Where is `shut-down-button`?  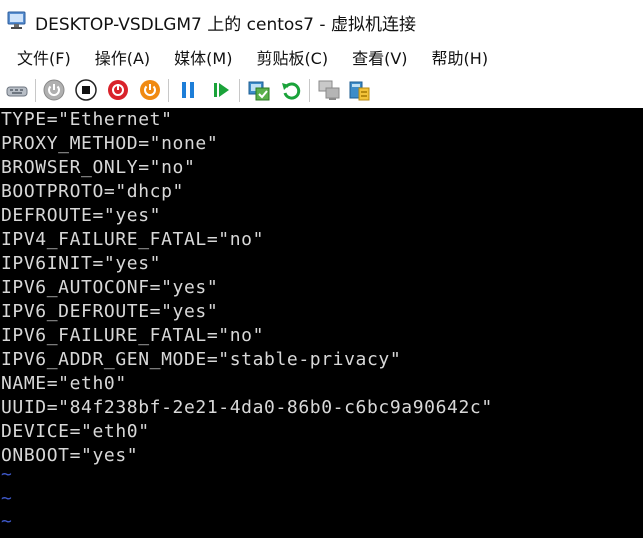 shut-down-button is located at coordinates (118, 90).